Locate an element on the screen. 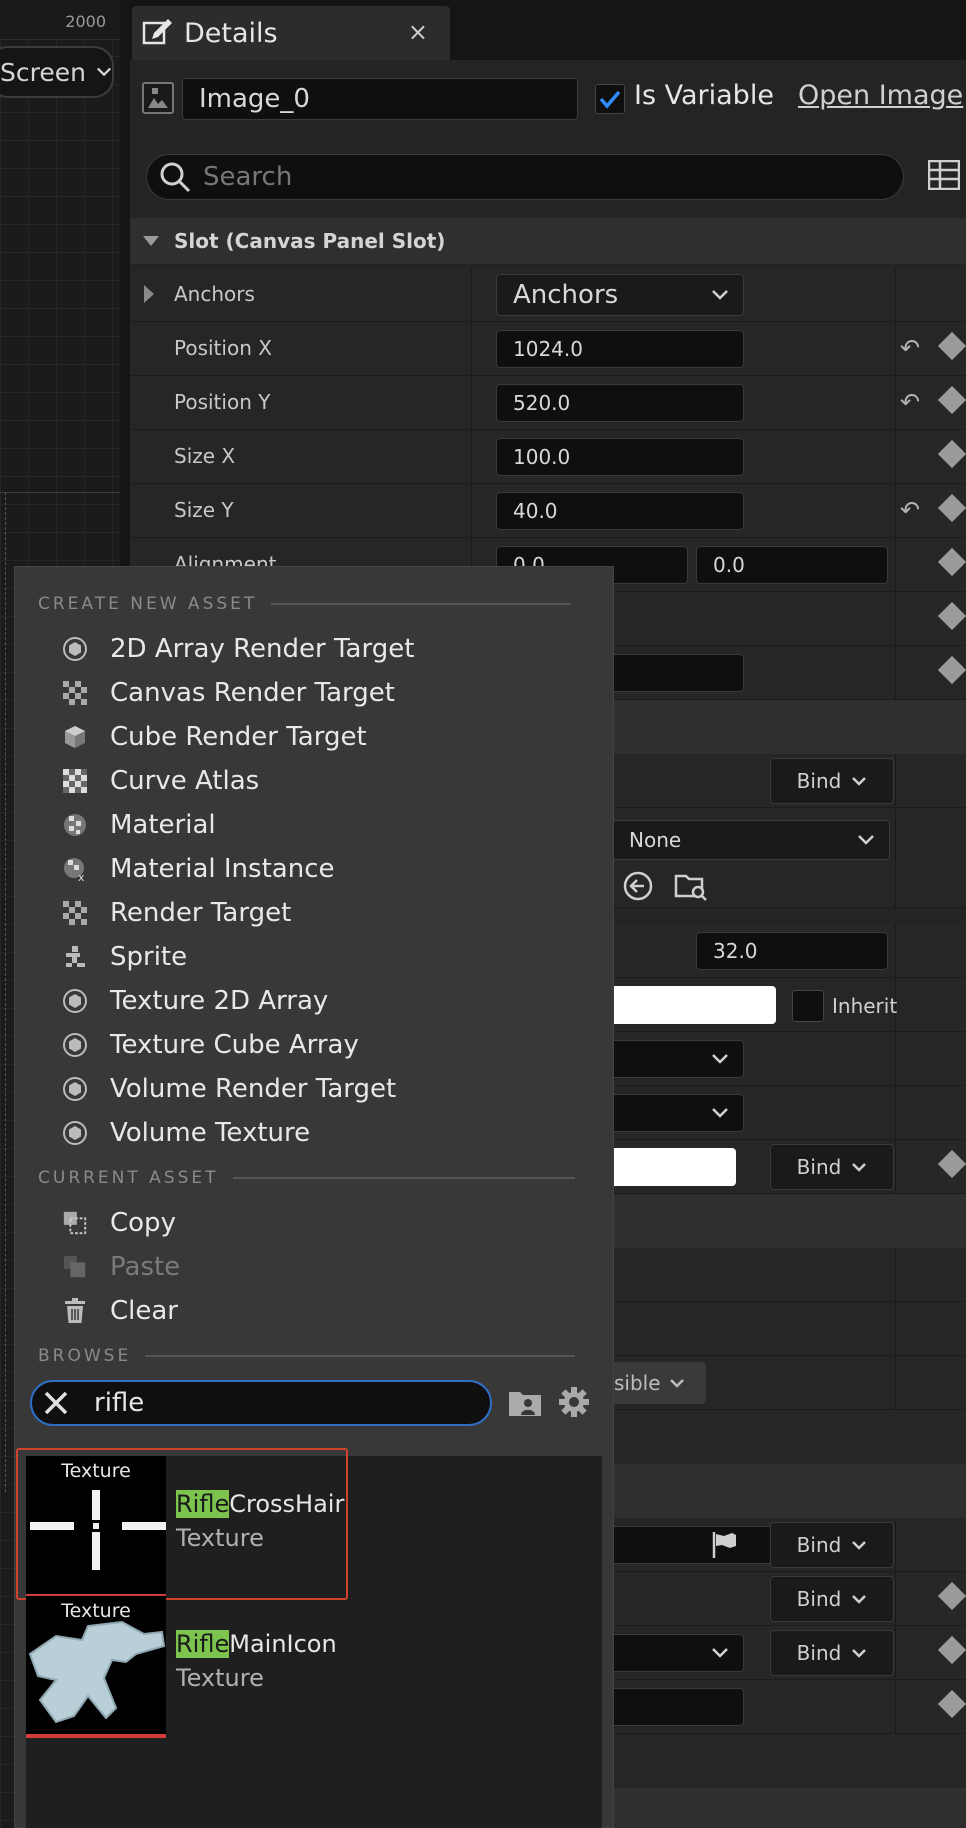 The width and height of the screenshot is (966, 1828). menu-item-copy: Copy is located at coordinates (119, 1223).